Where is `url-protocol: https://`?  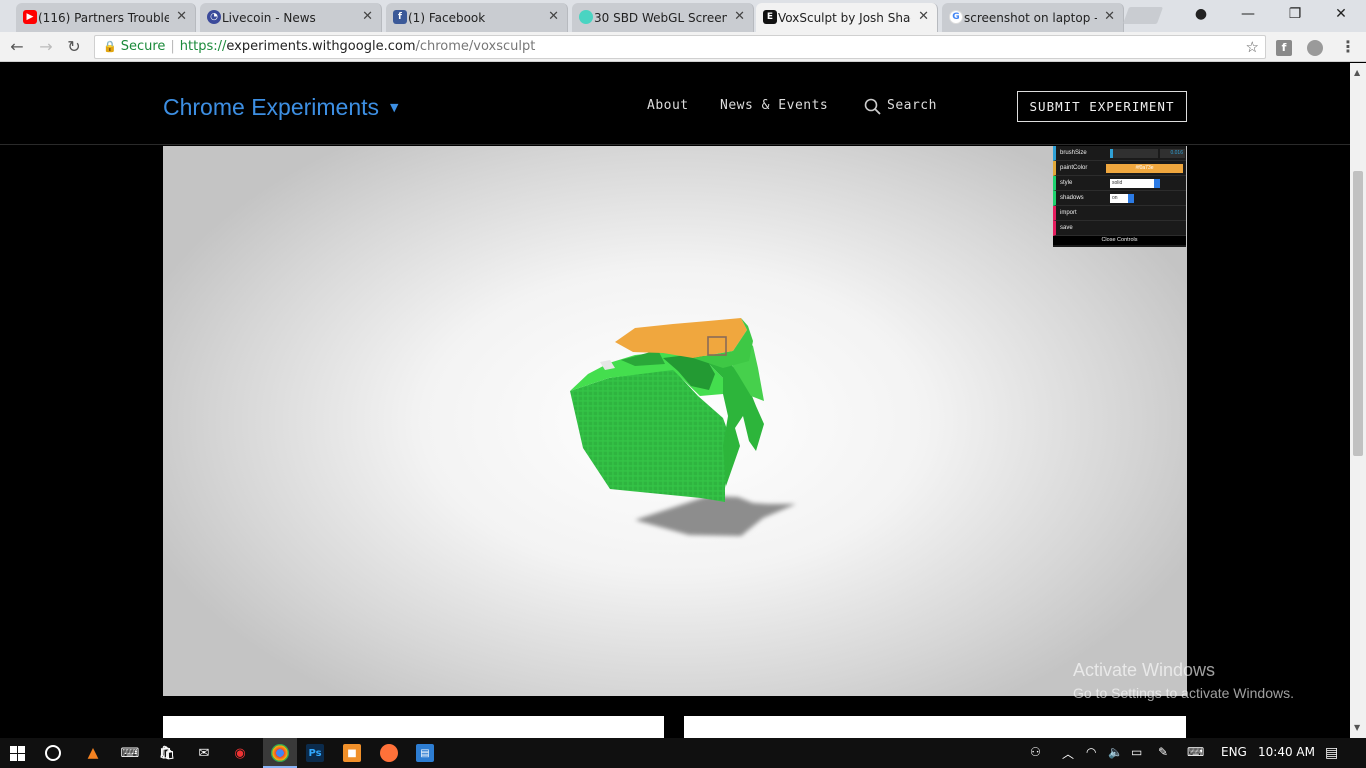
url-protocol: https:// is located at coordinates (203, 46).